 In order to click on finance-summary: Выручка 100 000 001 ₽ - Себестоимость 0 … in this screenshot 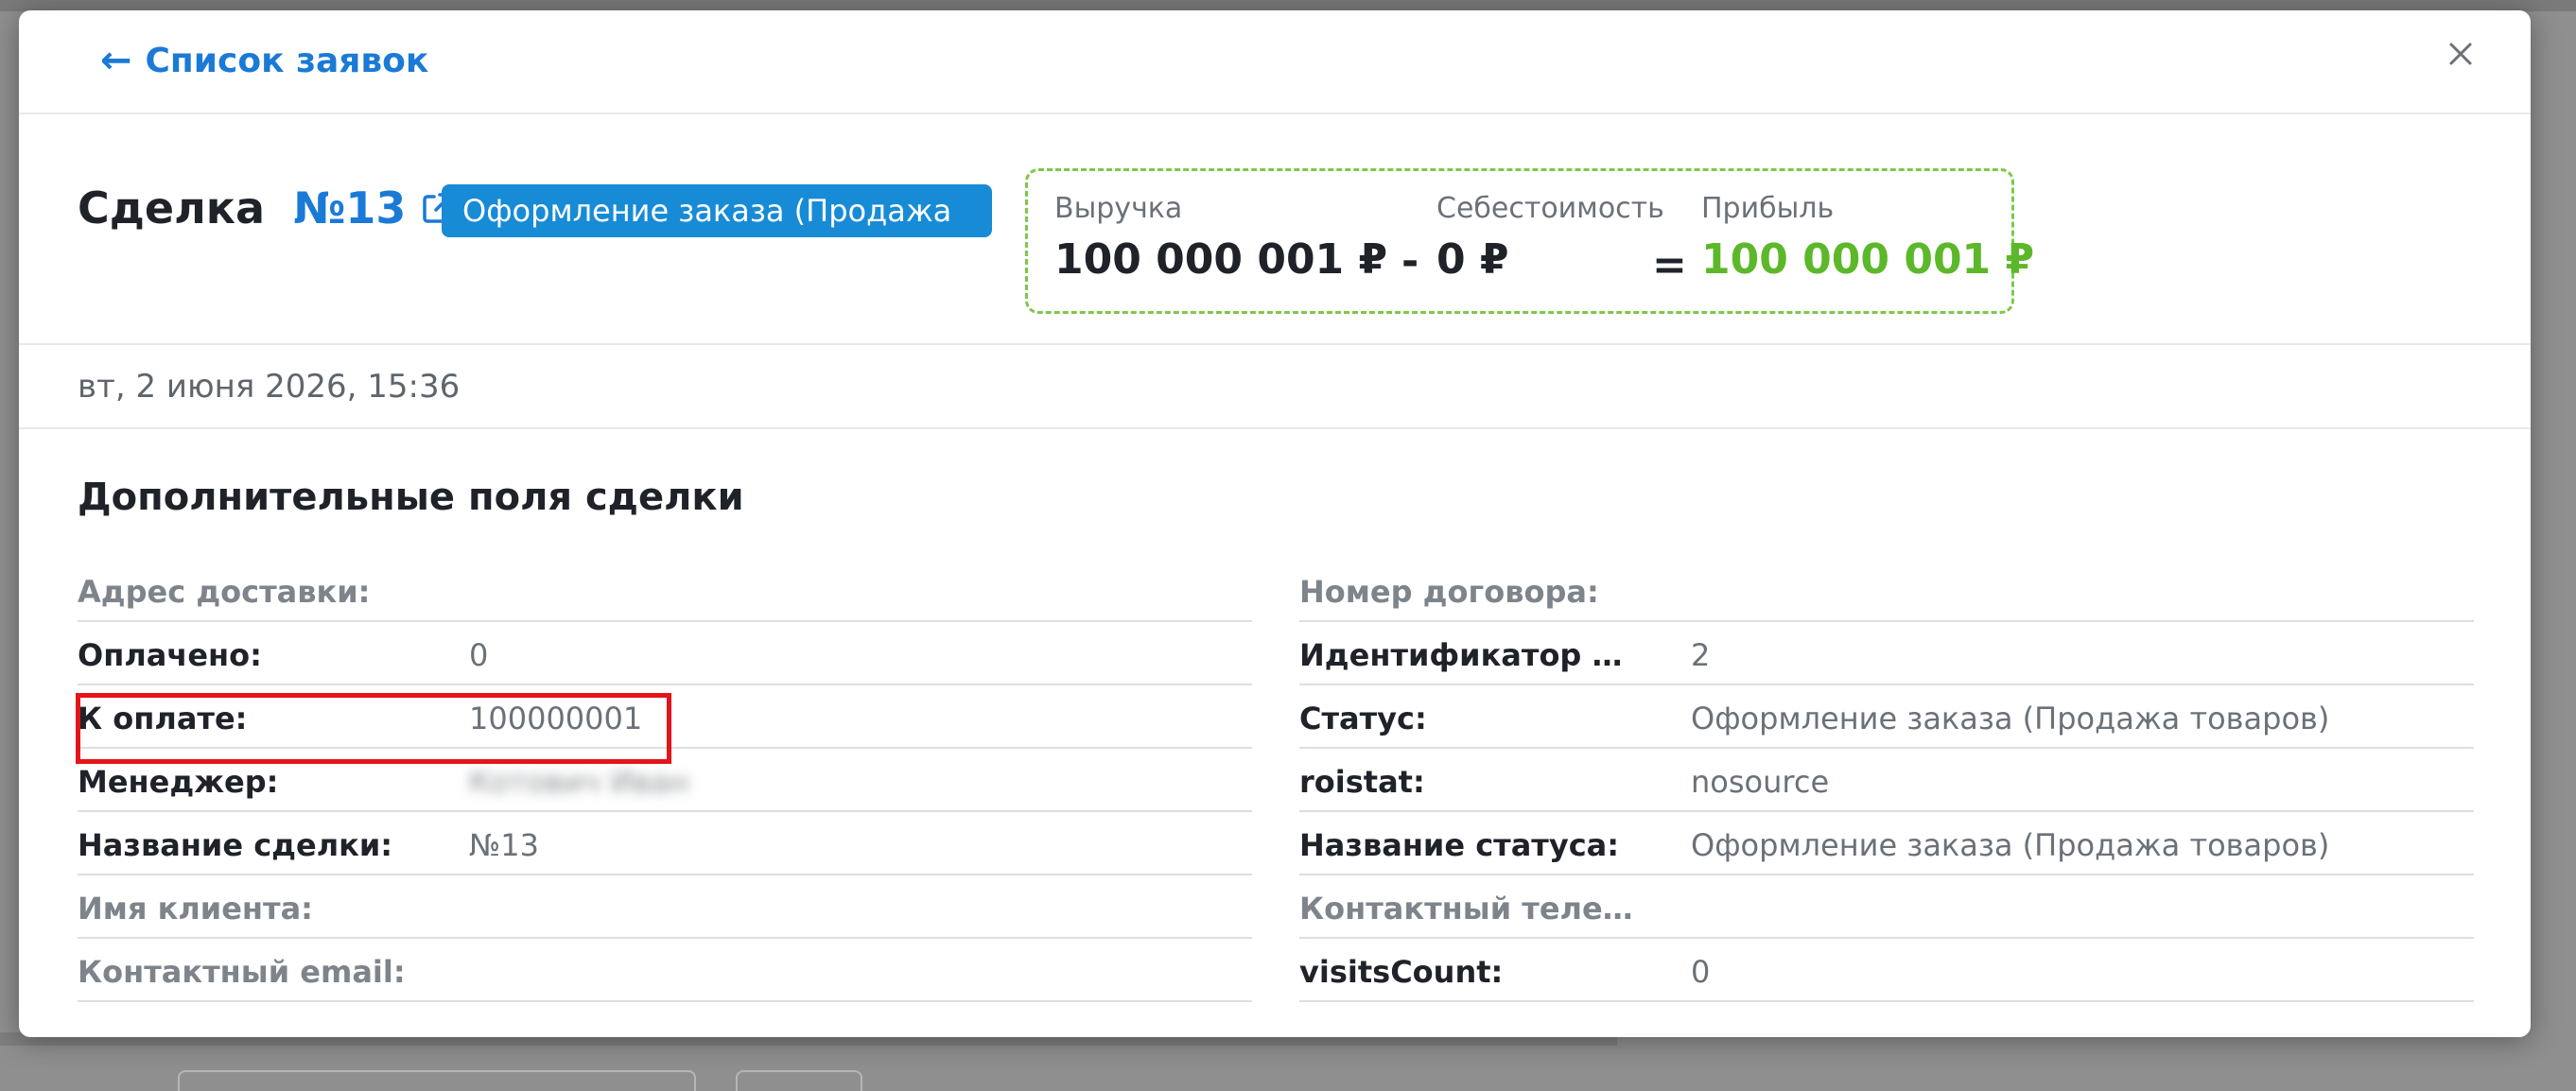, I will do `click(1529, 241)`.